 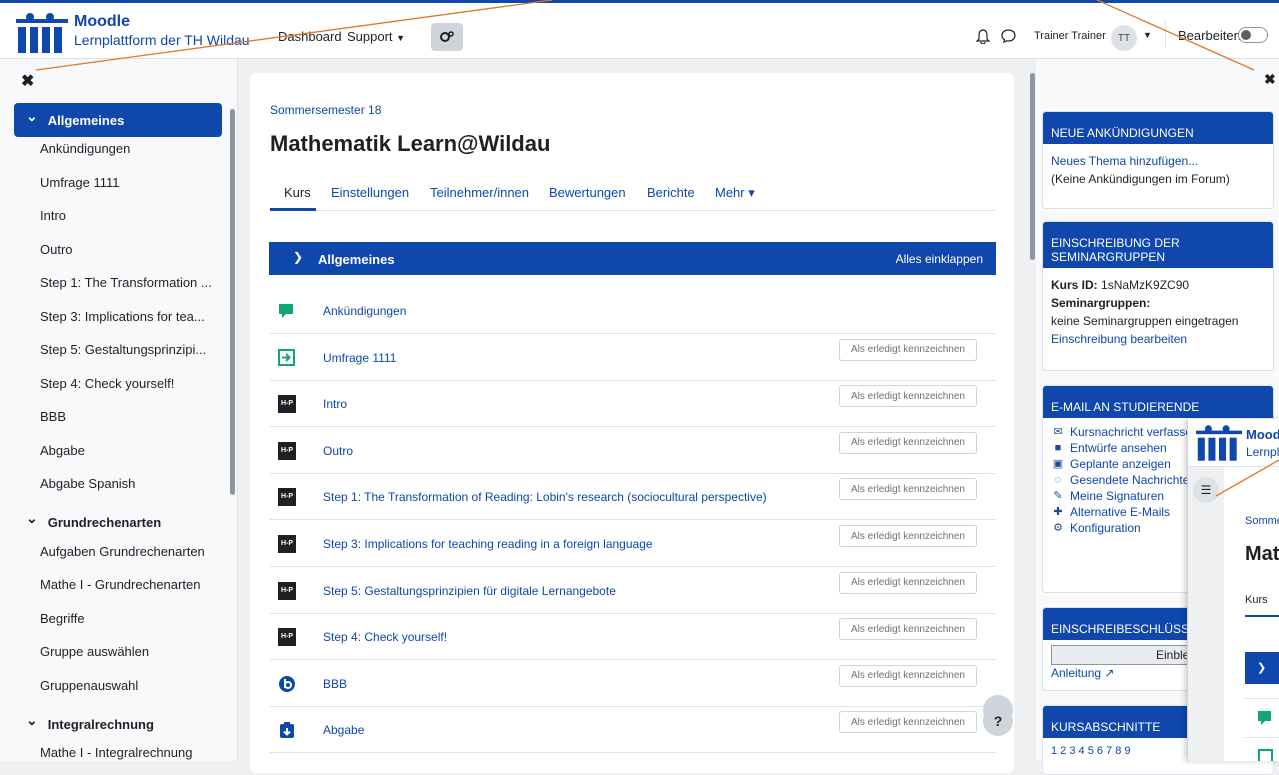 What do you see at coordinates (998, 721) in the screenshot?
I see `help-button: ?` at bounding box center [998, 721].